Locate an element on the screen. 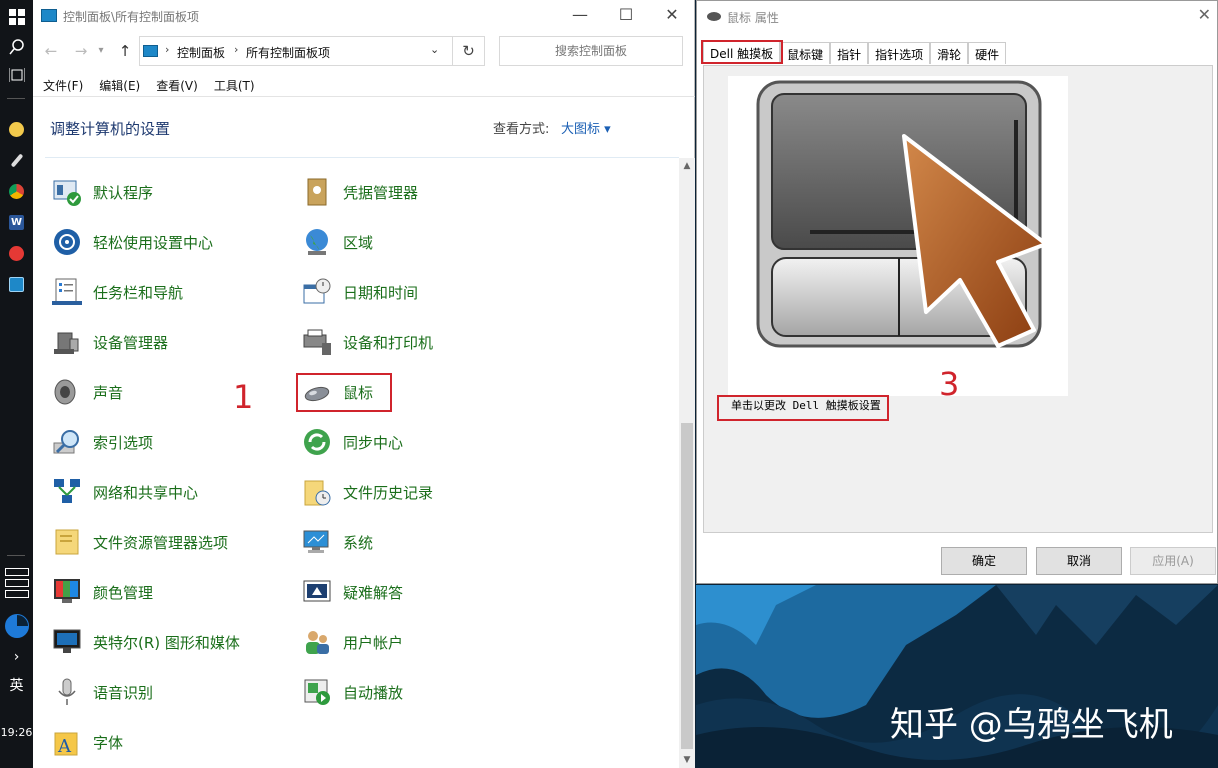  cp-item-intel-graphics: 英特尔(R) 图形和媒体 is located at coordinates (145, 642).